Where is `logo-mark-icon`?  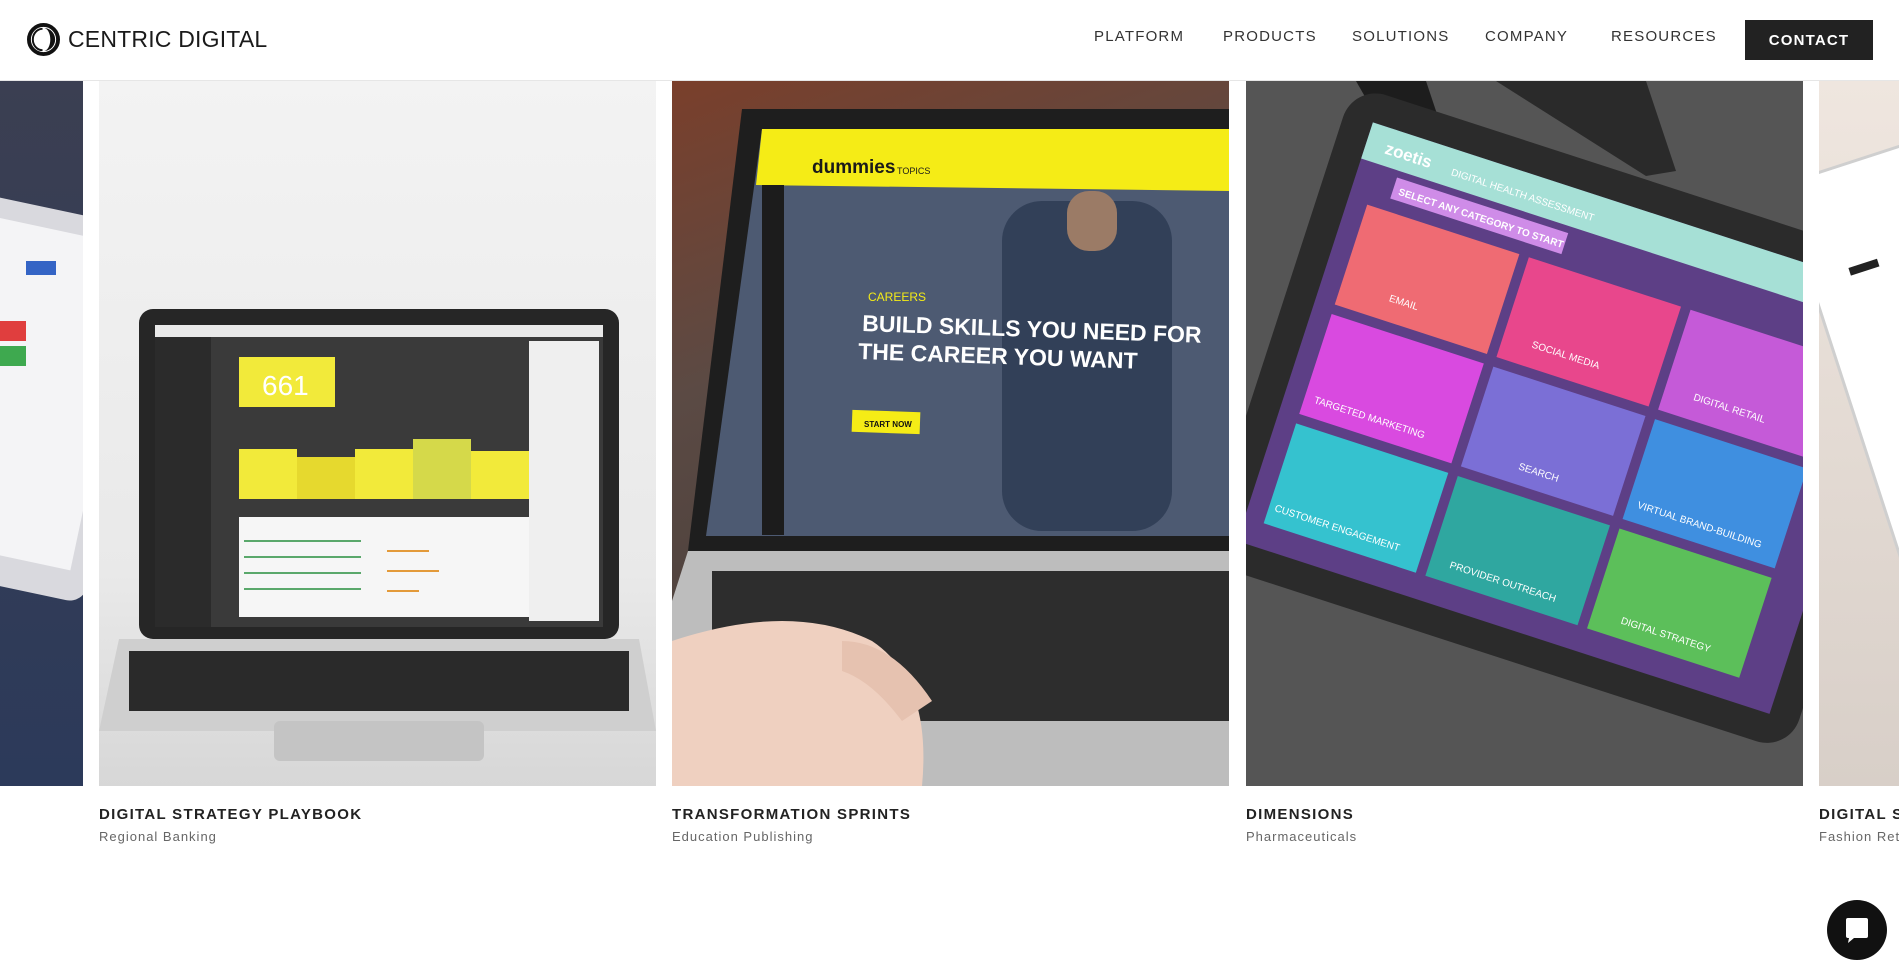
logo-mark-icon is located at coordinates (43, 39).